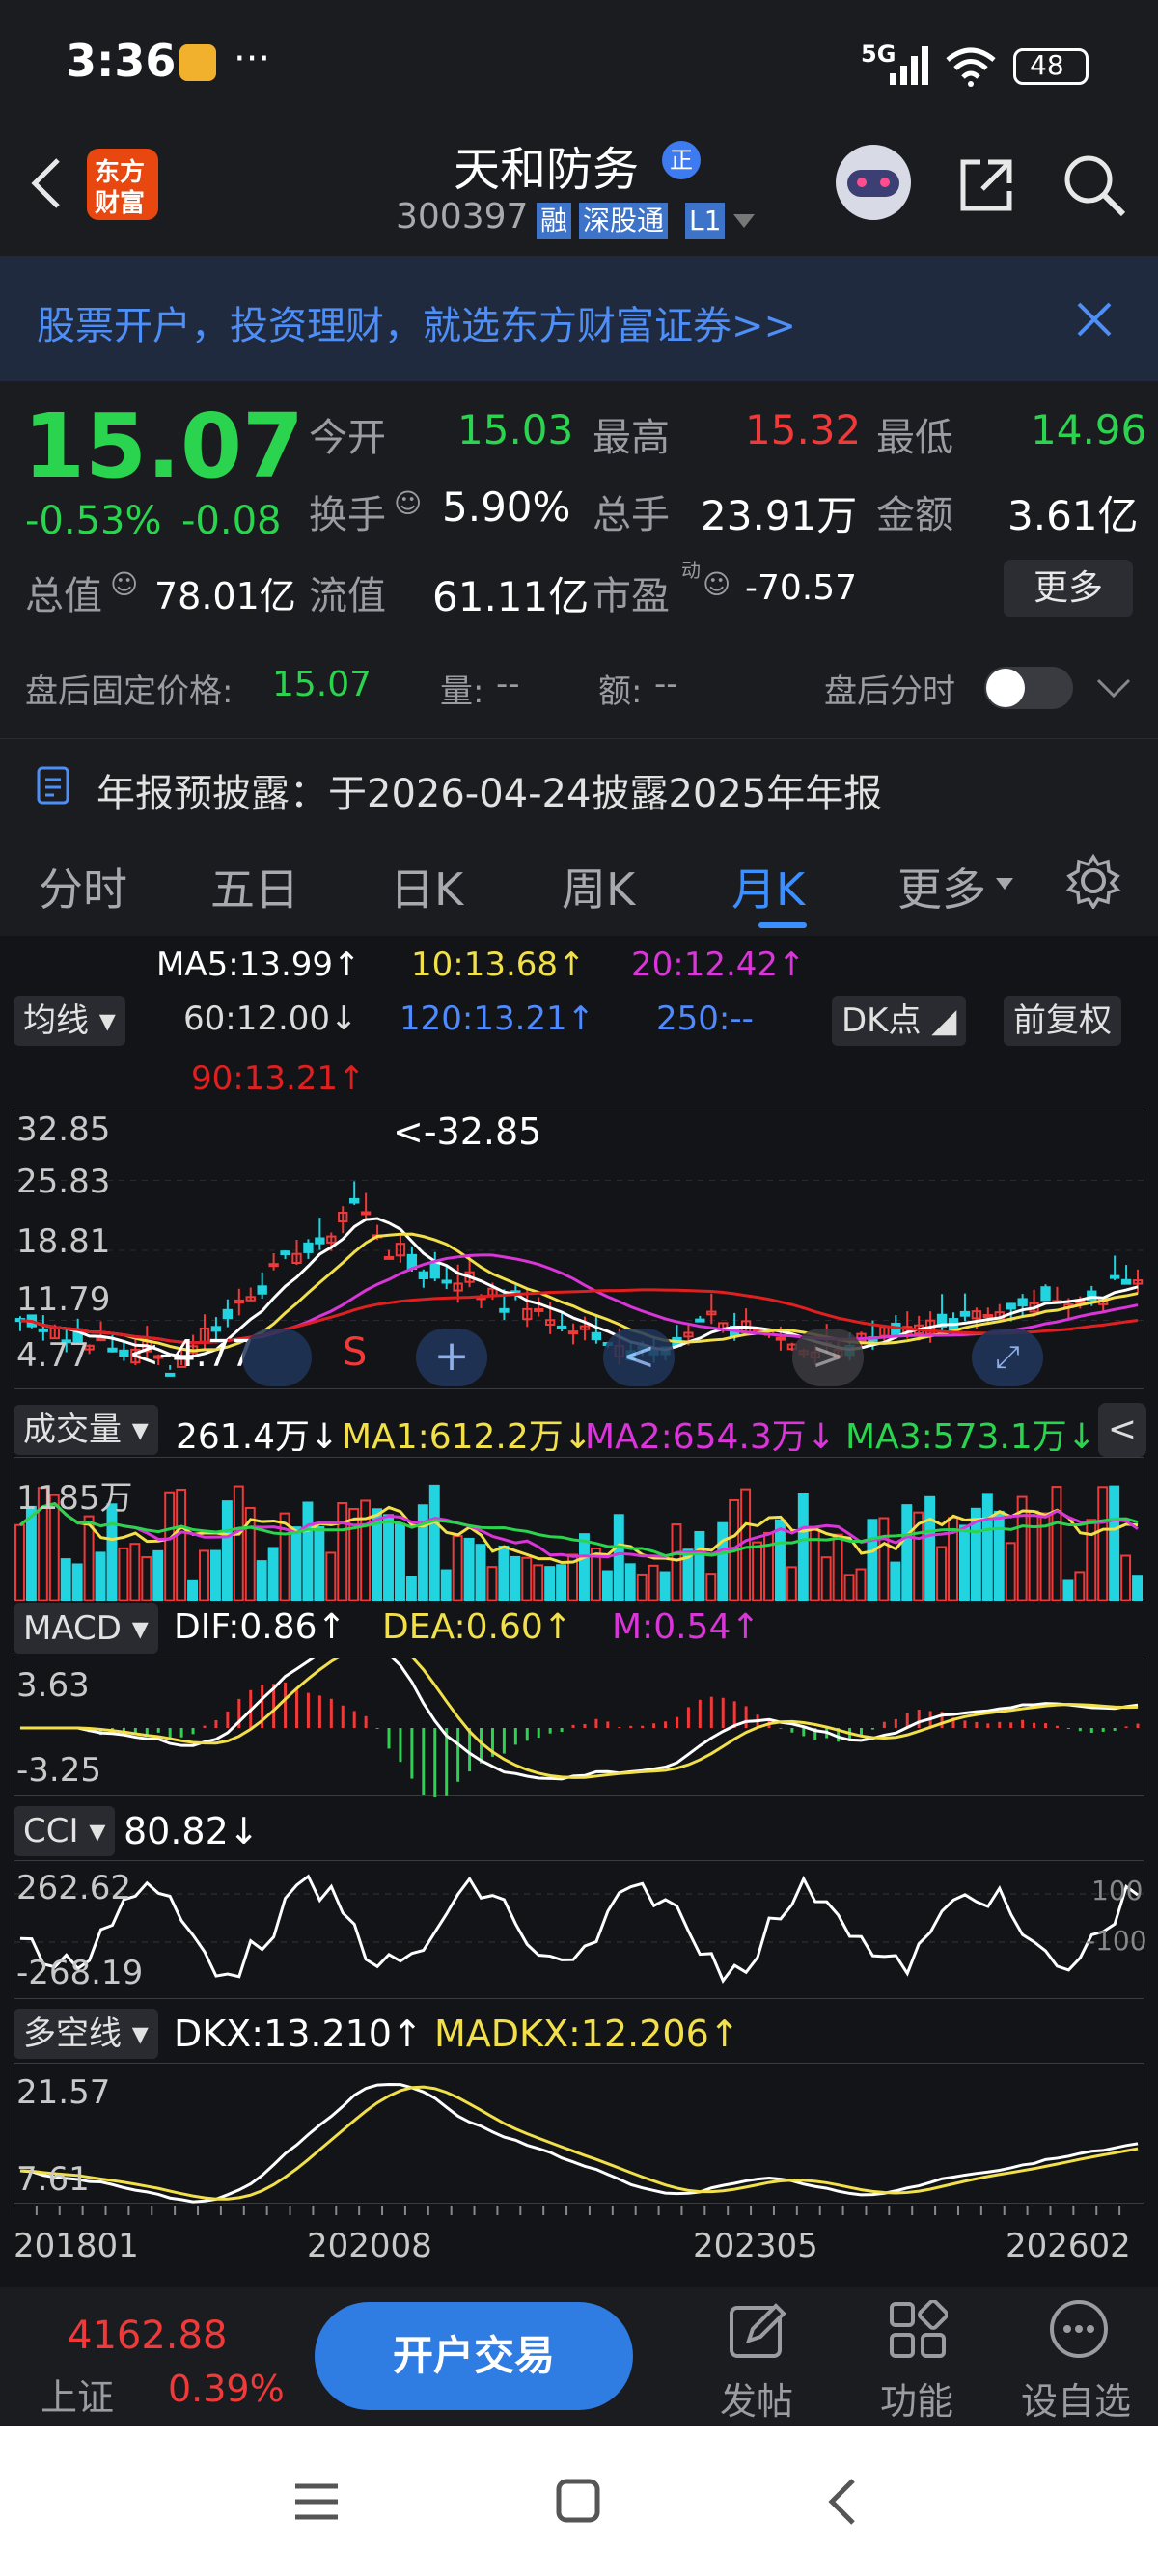 This screenshot has height=2576, width=1158. What do you see at coordinates (1004, 884) in the screenshot?
I see `tab-more-triangle-icon` at bounding box center [1004, 884].